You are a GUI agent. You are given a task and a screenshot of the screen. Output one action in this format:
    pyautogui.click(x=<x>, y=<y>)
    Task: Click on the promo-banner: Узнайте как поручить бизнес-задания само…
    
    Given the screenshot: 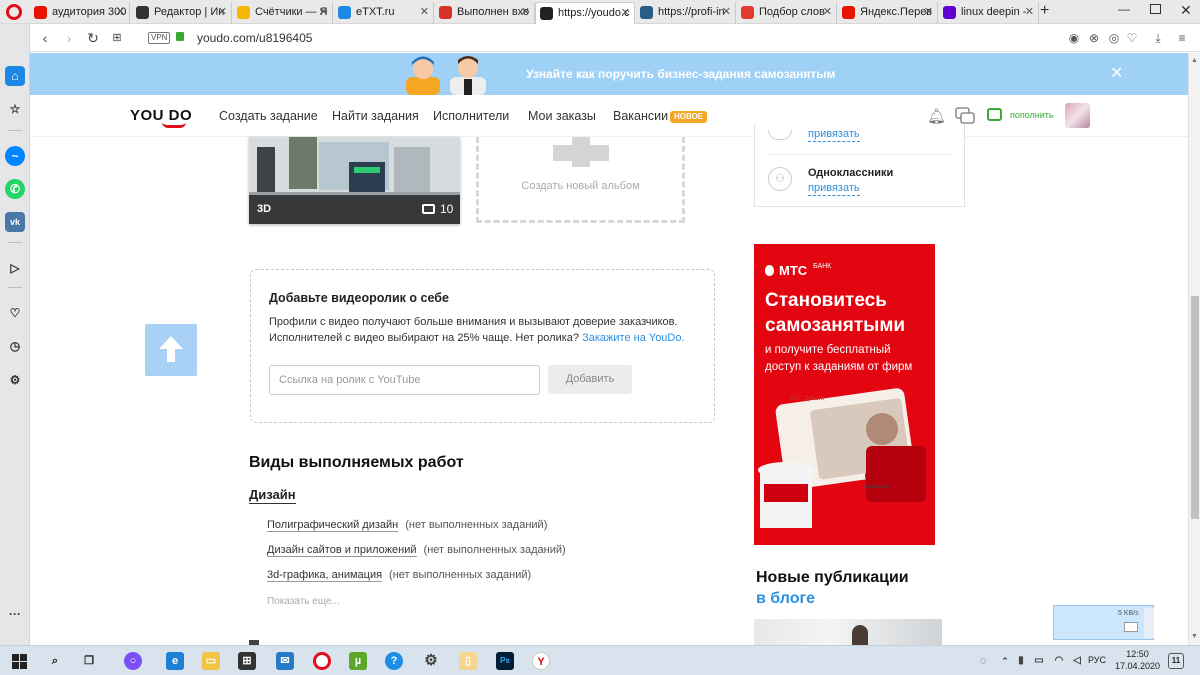 What is the action you would take?
    pyautogui.click(x=609, y=74)
    